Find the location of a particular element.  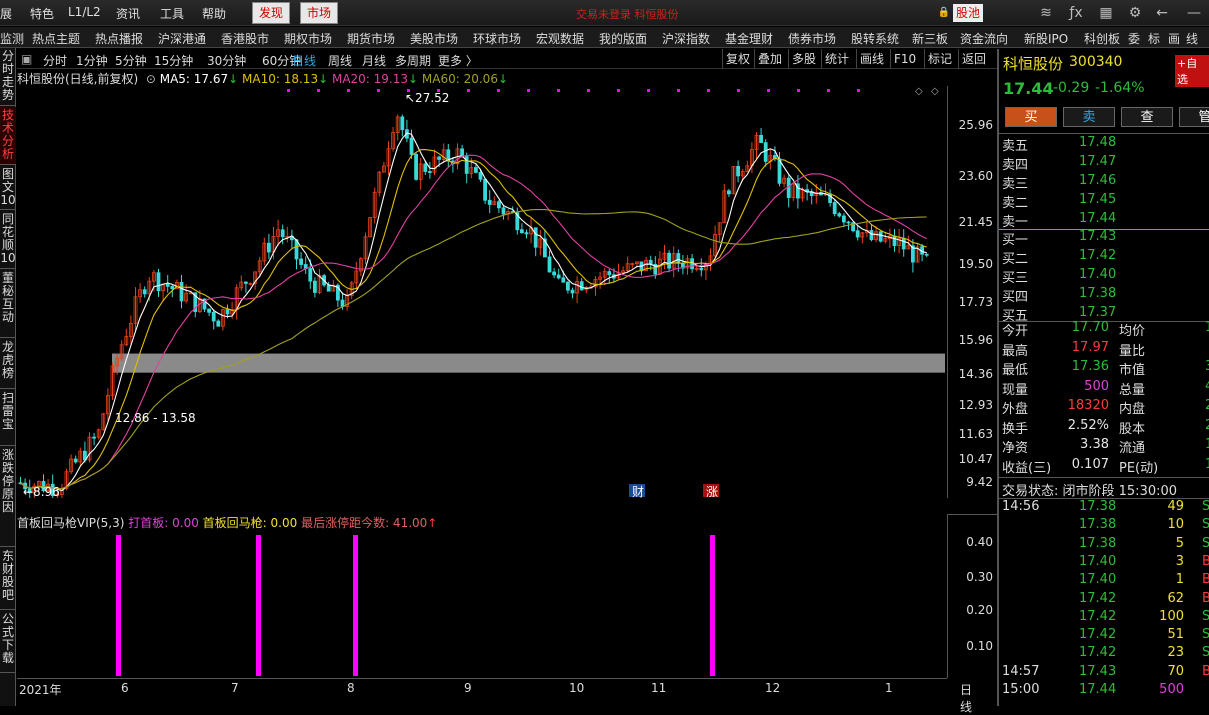

nav-item-16: 资金流向 is located at coordinates (984, 38).